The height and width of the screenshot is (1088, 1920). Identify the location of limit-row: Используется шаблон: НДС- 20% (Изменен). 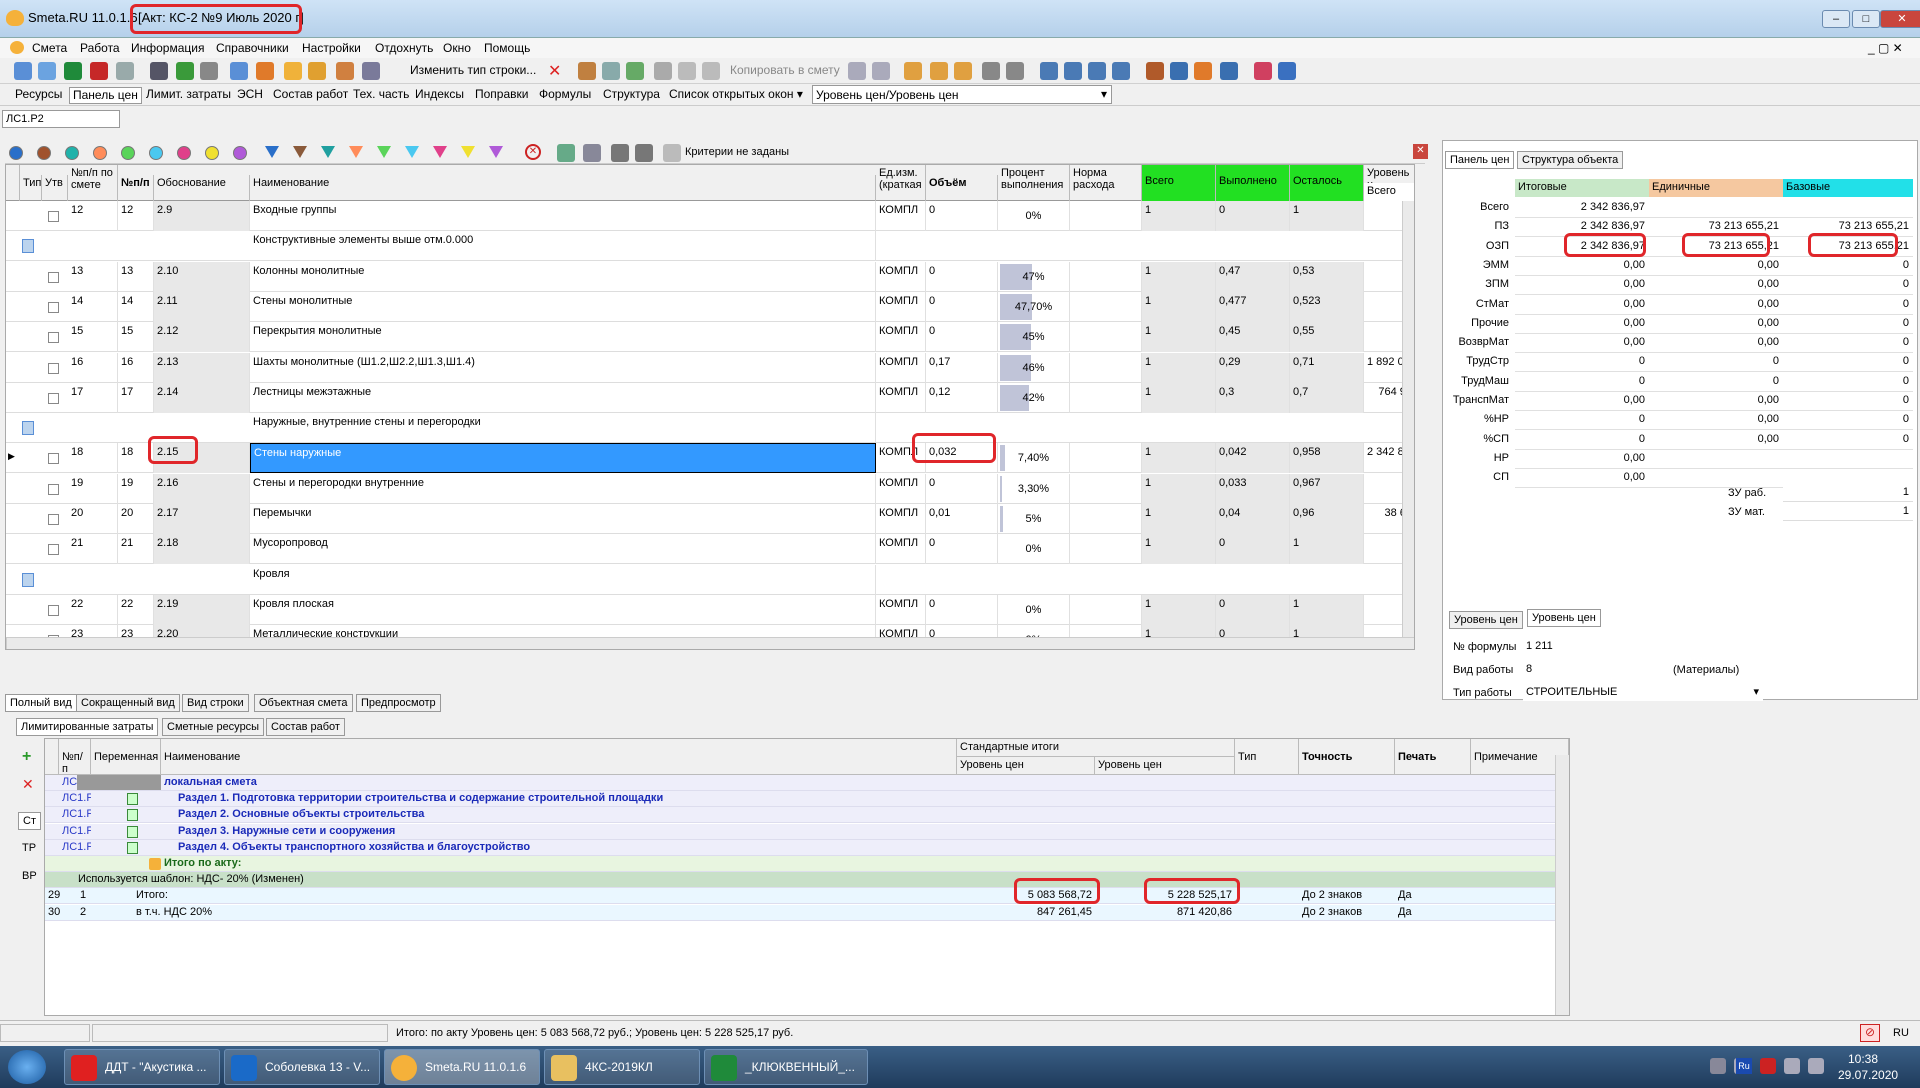
(807, 880).